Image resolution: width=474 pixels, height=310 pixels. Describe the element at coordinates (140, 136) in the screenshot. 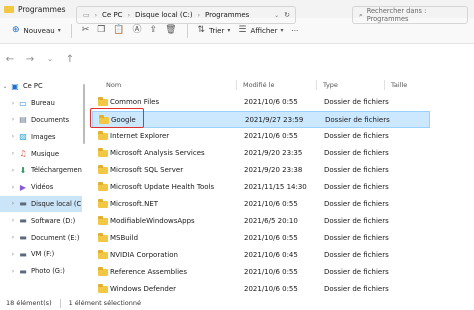

I see `file-name: Internet Explorer` at that location.